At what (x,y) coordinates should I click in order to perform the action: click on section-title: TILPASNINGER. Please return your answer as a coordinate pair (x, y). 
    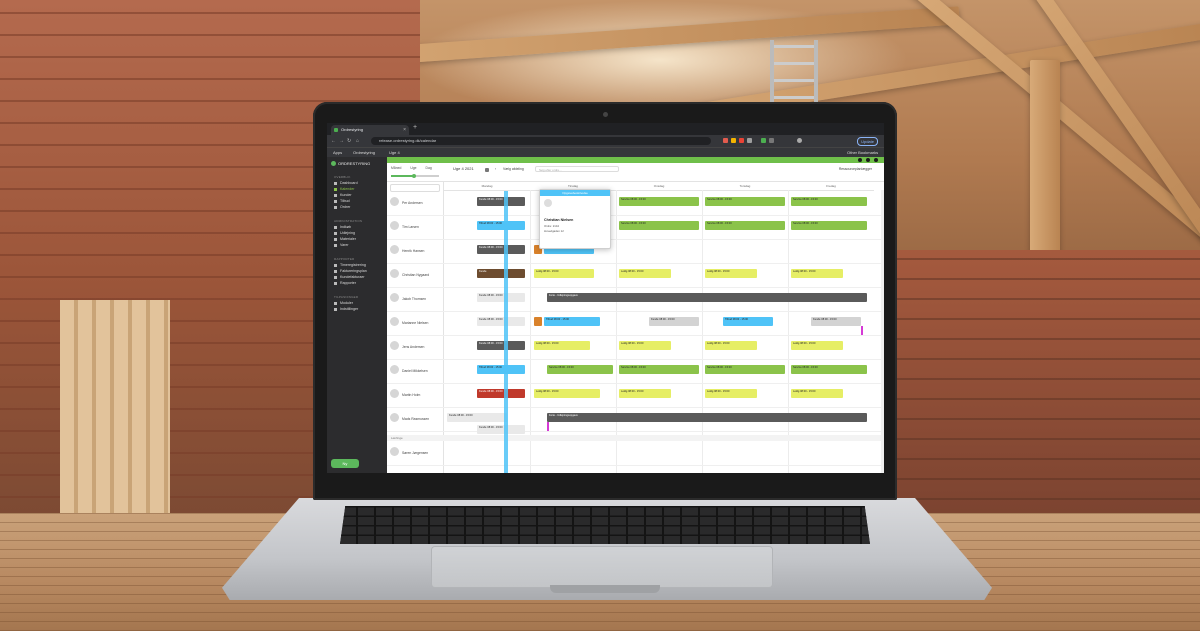
    Looking at the image, I should click on (346, 297).